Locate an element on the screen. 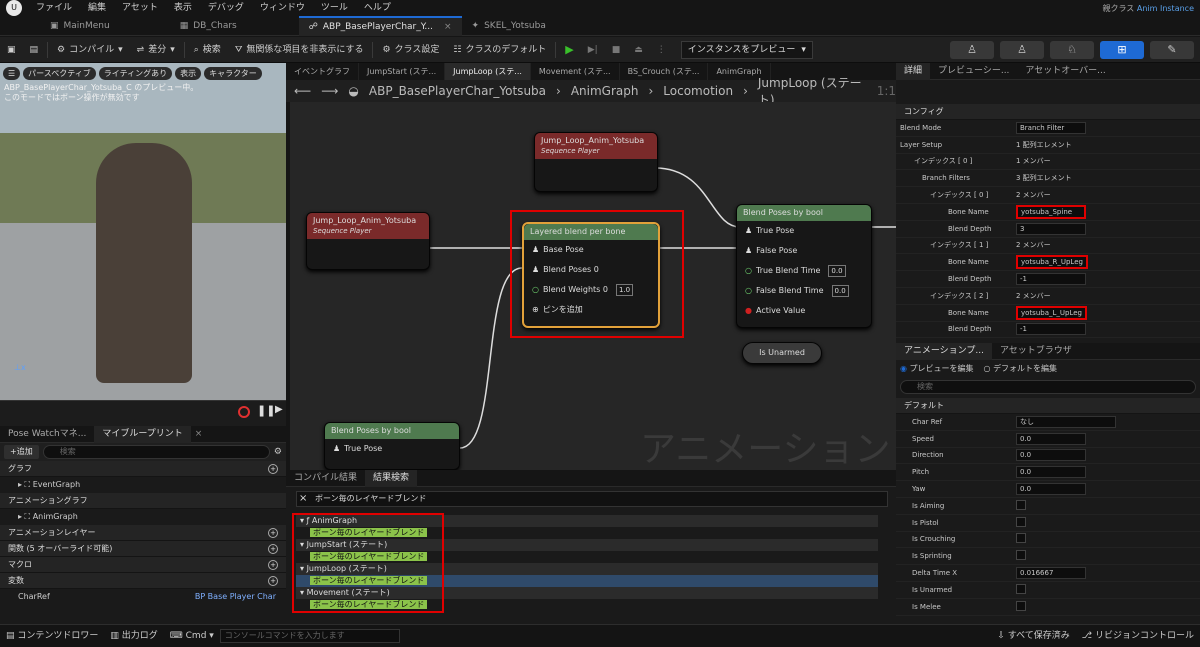  diff-button: ⇌ 差分 ▾ is located at coordinates (156, 50).